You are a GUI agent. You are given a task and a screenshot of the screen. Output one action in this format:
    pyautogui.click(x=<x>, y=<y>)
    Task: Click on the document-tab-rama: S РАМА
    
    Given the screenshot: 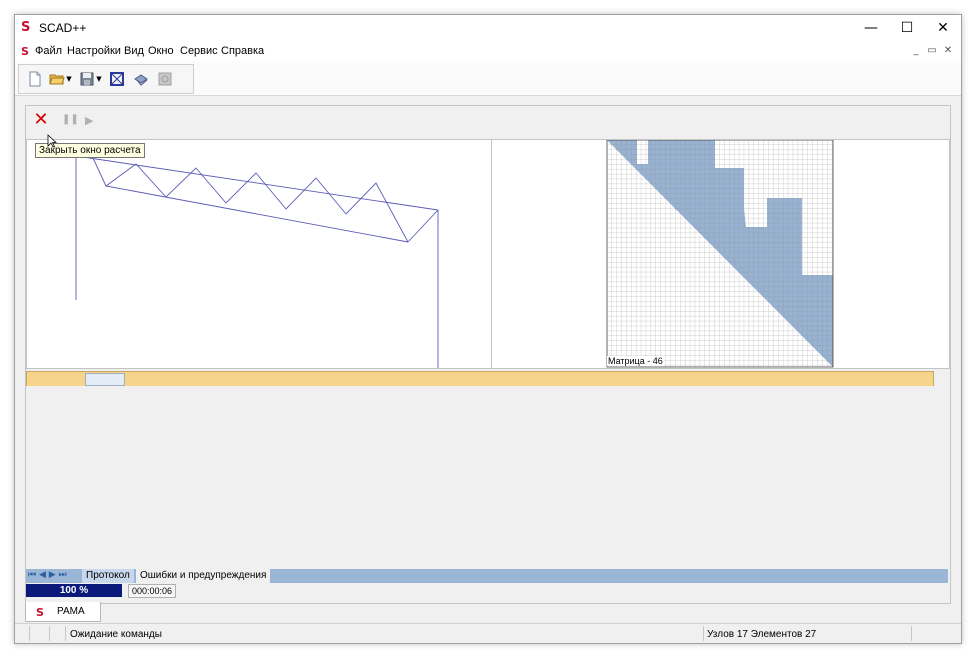 What is the action you would take?
    pyautogui.click(x=63, y=612)
    